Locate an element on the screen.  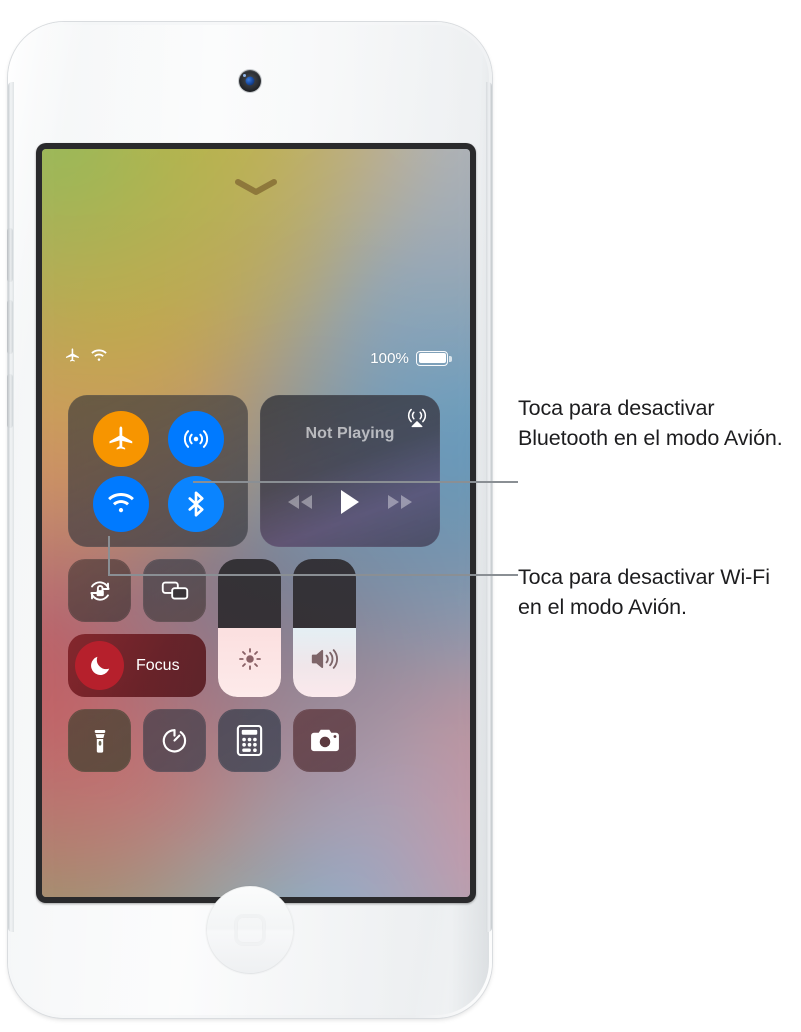
bluetooth-leader-line is located at coordinates (355, 482).